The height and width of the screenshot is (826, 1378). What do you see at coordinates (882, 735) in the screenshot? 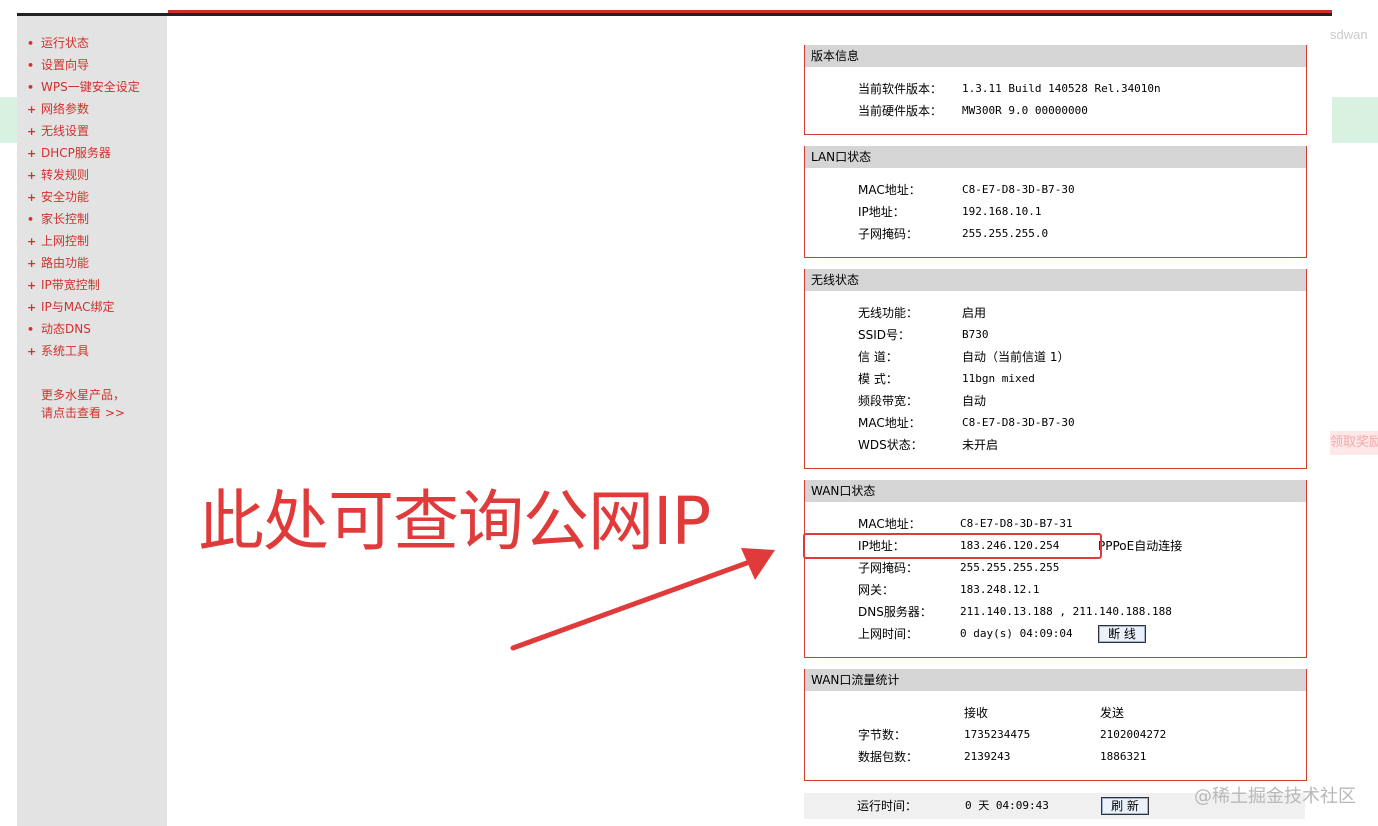
I see `bytes-label: 字节数：` at bounding box center [882, 735].